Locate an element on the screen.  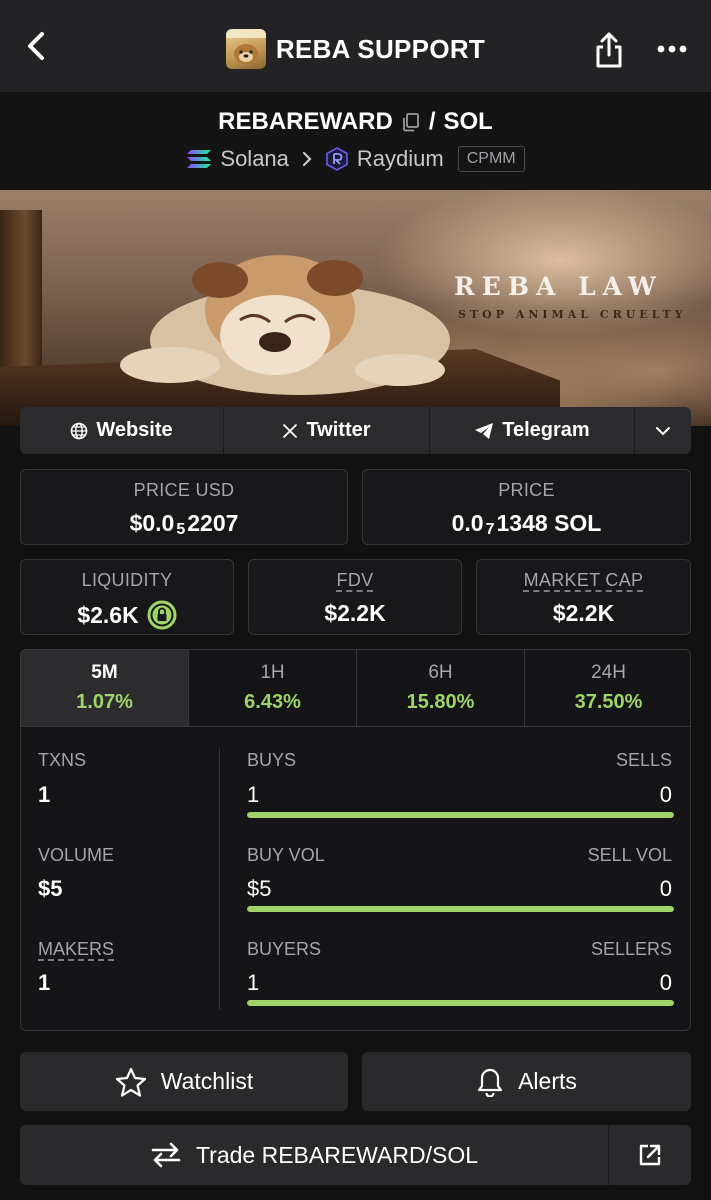
social-links: Website Twitter Telegram is located at coordinates (355, 430).